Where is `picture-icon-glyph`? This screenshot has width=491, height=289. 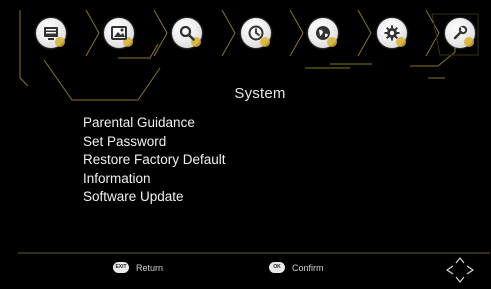
picture-icon-glyph is located at coordinates (119, 33).